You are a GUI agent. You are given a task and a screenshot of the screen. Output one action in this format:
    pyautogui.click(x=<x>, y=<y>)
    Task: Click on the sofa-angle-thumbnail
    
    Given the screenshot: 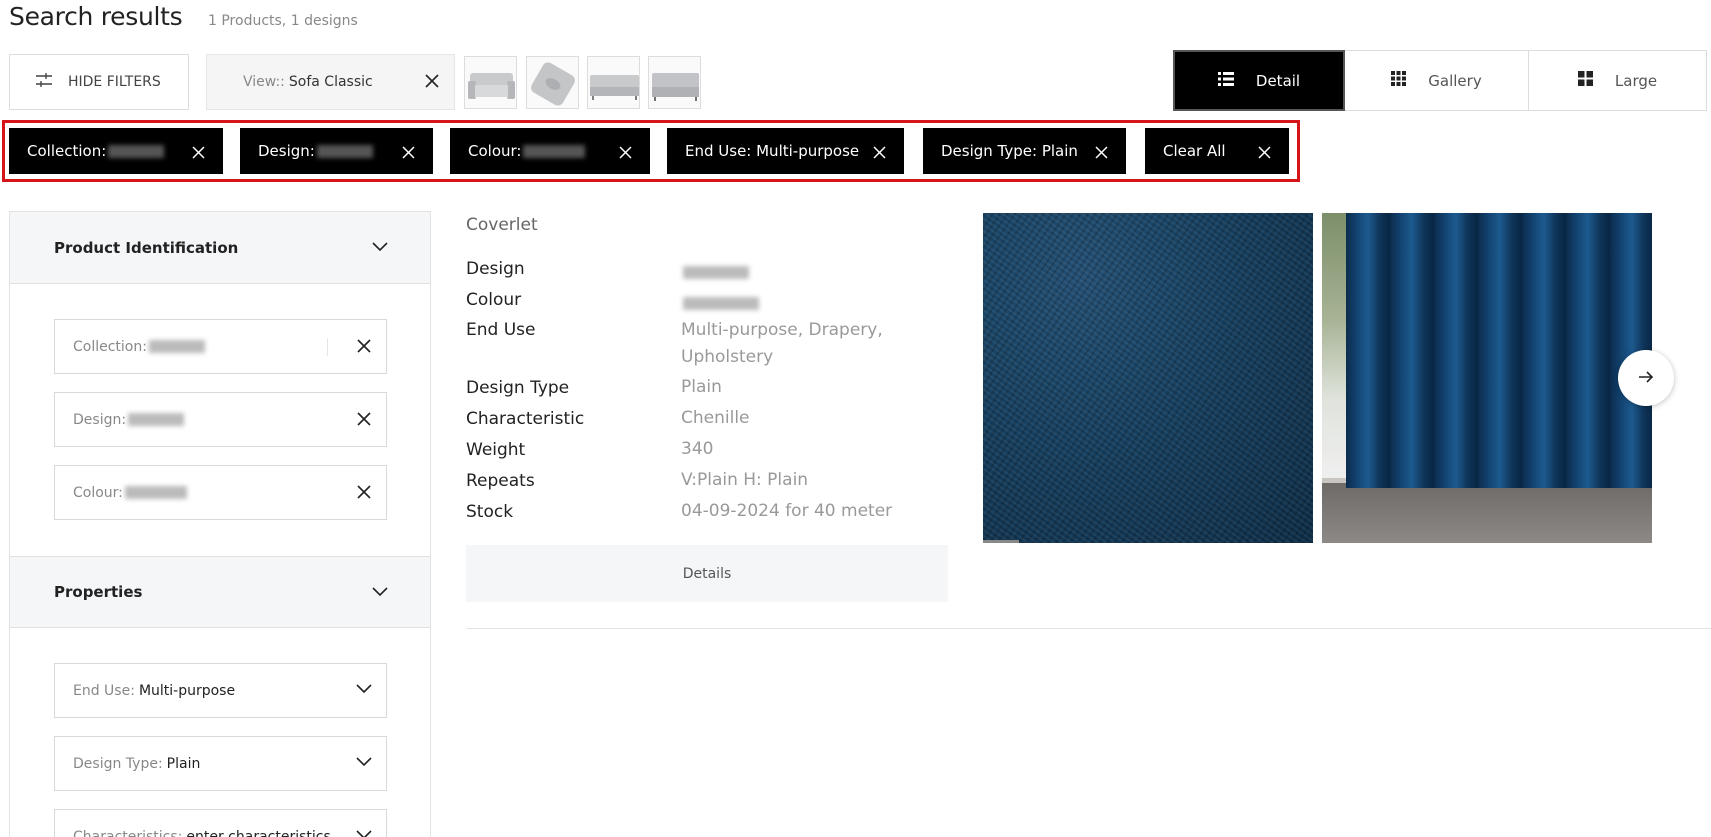 What is the action you would take?
    pyautogui.click(x=674, y=82)
    